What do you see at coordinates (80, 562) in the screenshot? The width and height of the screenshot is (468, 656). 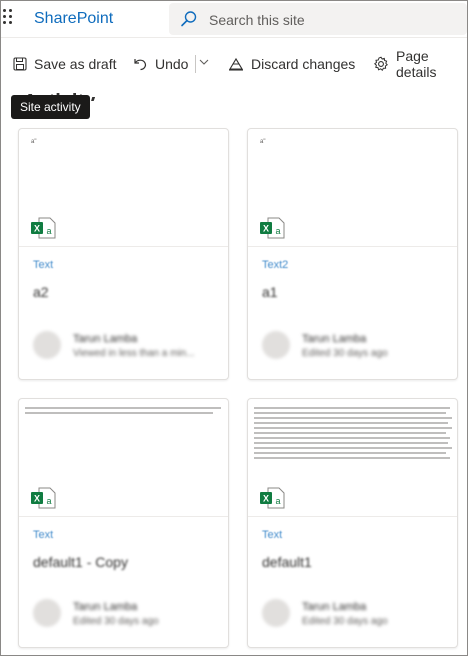 I see `file-title: default1 - Copy` at bounding box center [80, 562].